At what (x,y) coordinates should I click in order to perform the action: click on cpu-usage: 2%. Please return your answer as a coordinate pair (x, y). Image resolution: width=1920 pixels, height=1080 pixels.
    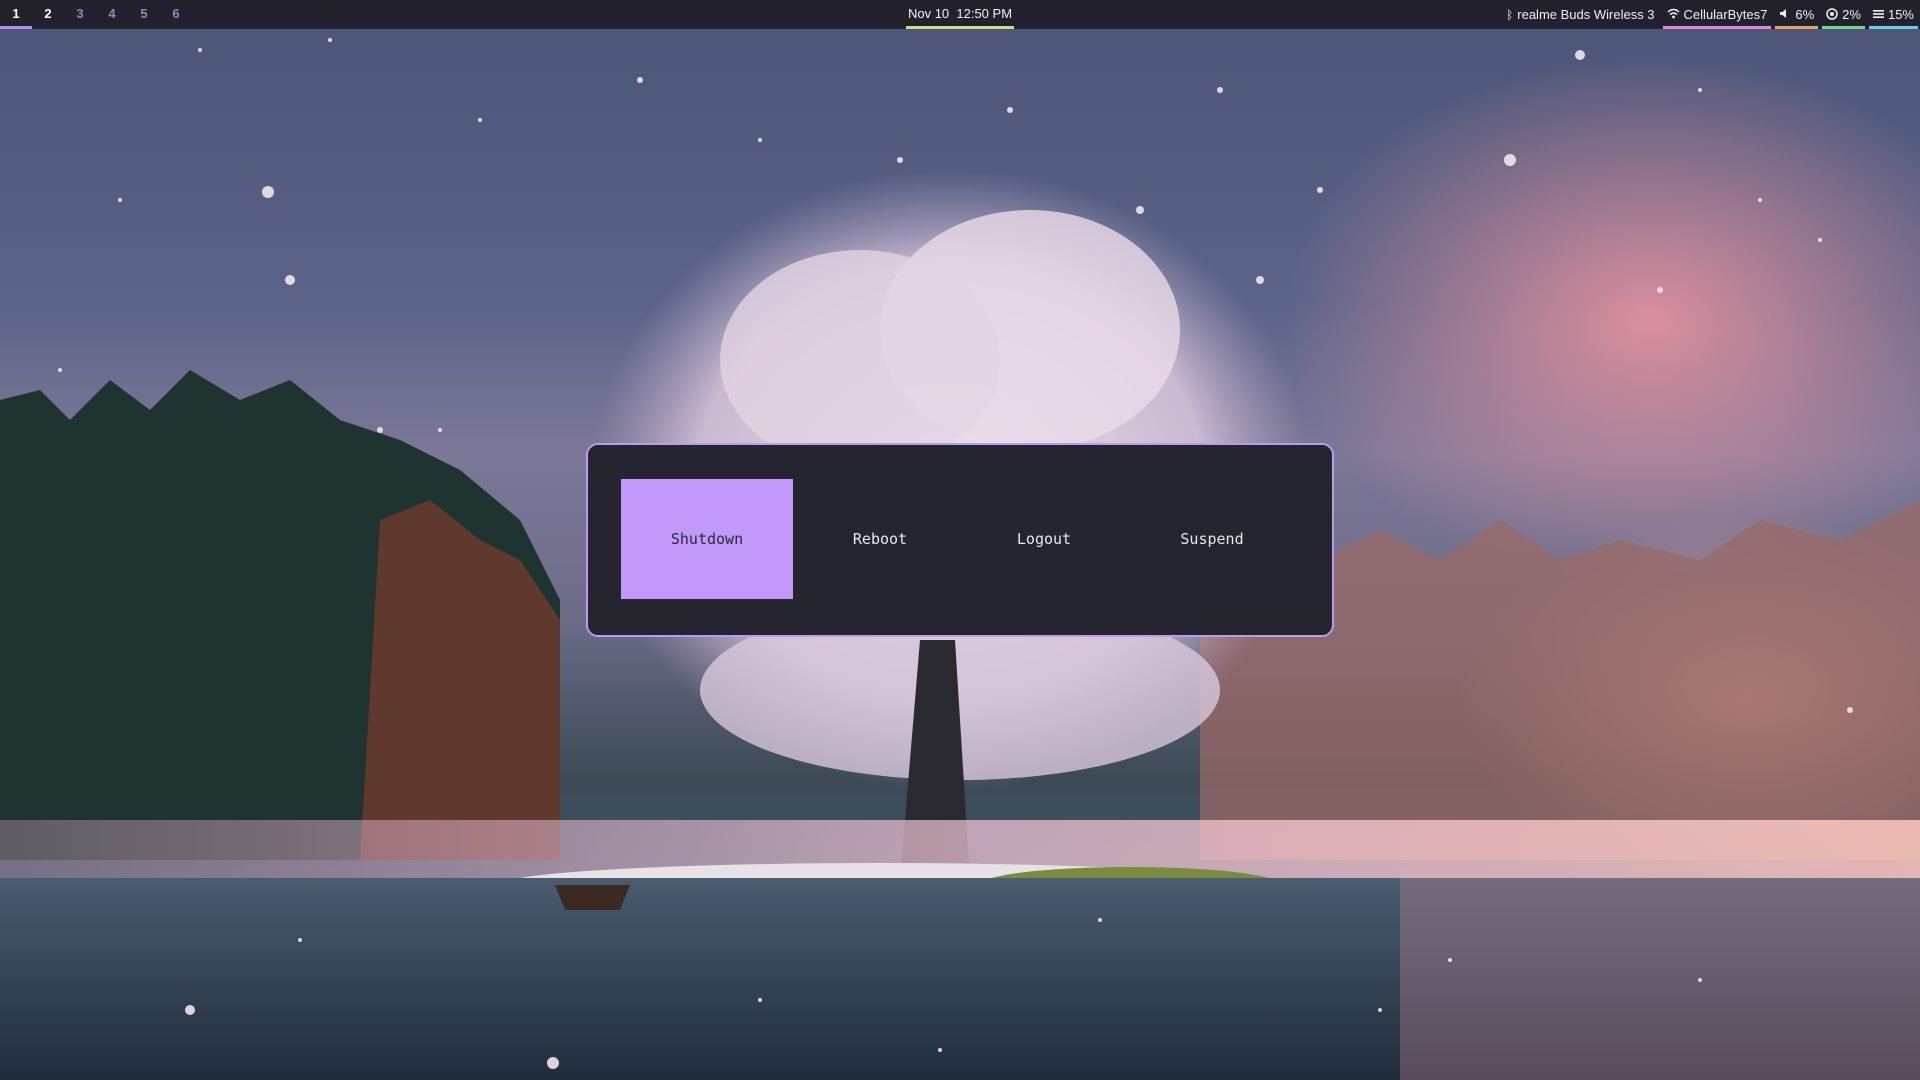
    Looking at the image, I should click on (1851, 14).